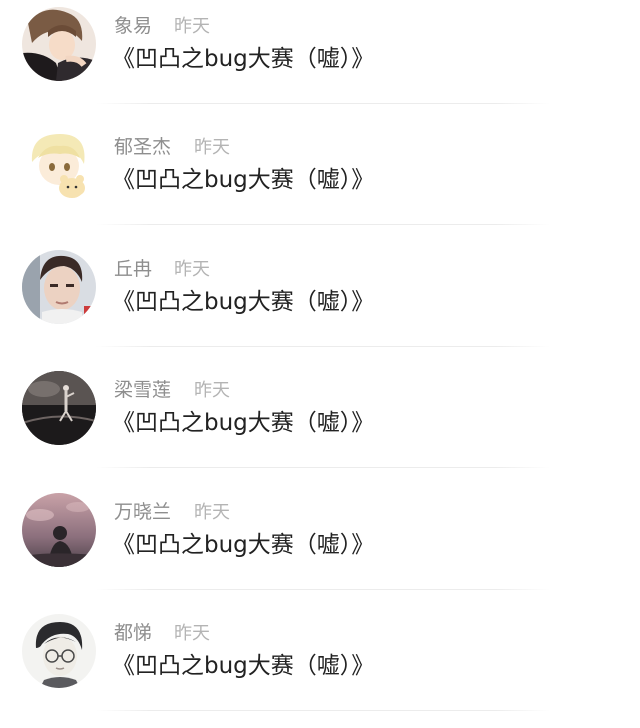 The height and width of the screenshot is (728, 640). I want to click on night-scene-avatar-icon, so click(59, 408).